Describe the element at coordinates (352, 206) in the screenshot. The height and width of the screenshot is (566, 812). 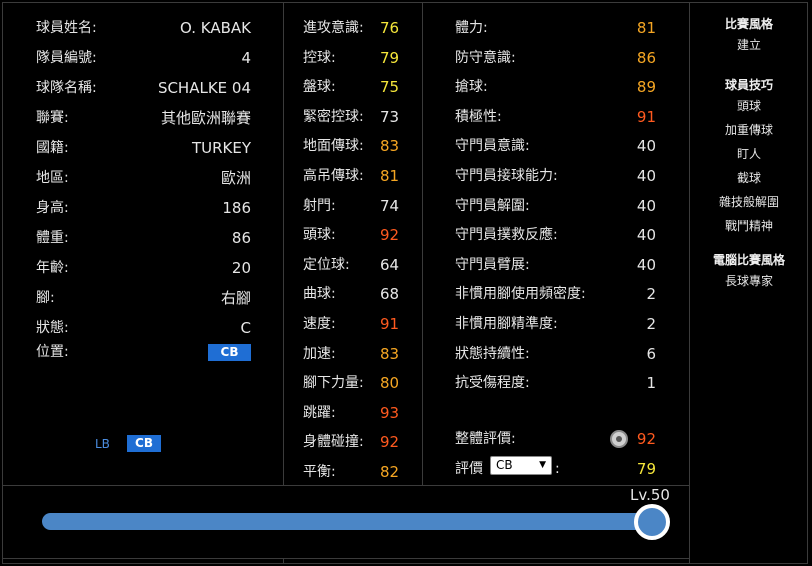
I see `attribute-row: 射門: 74` at that location.